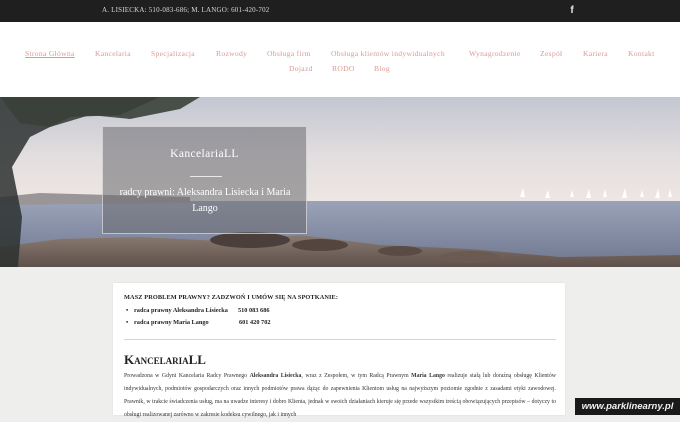 The width and height of the screenshot is (680, 422). What do you see at coordinates (231, 53) in the screenshot?
I see `nav-item-rozwody: Rozwody` at bounding box center [231, 53].